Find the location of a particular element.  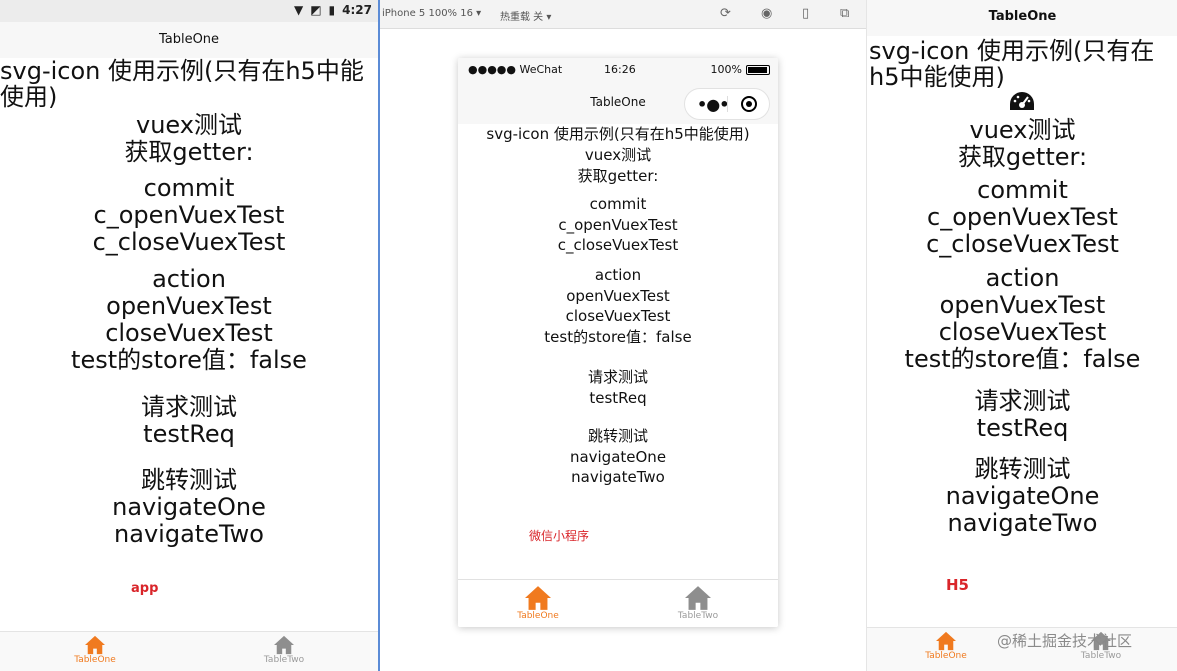

signal-icon: ◩ is located at coordinates (316, 10).